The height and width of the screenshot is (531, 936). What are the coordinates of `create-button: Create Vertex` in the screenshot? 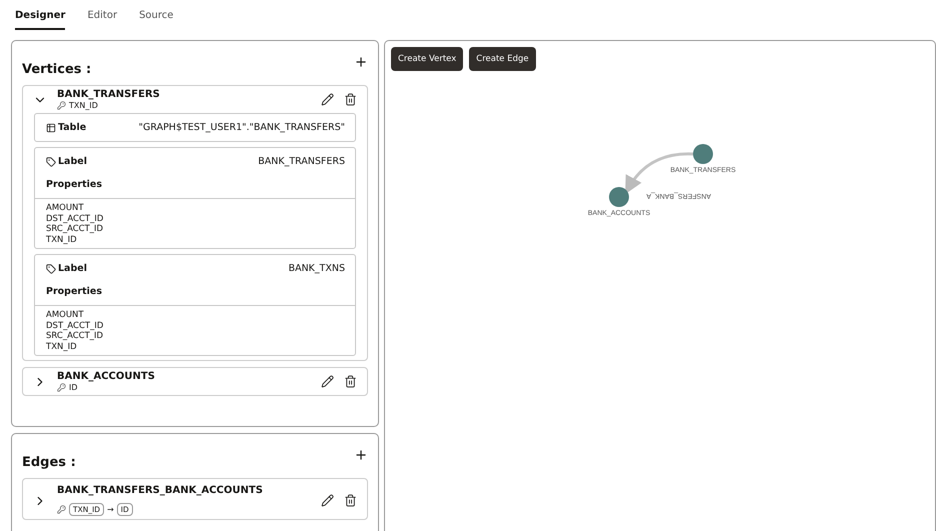 It's located at (427, 59).